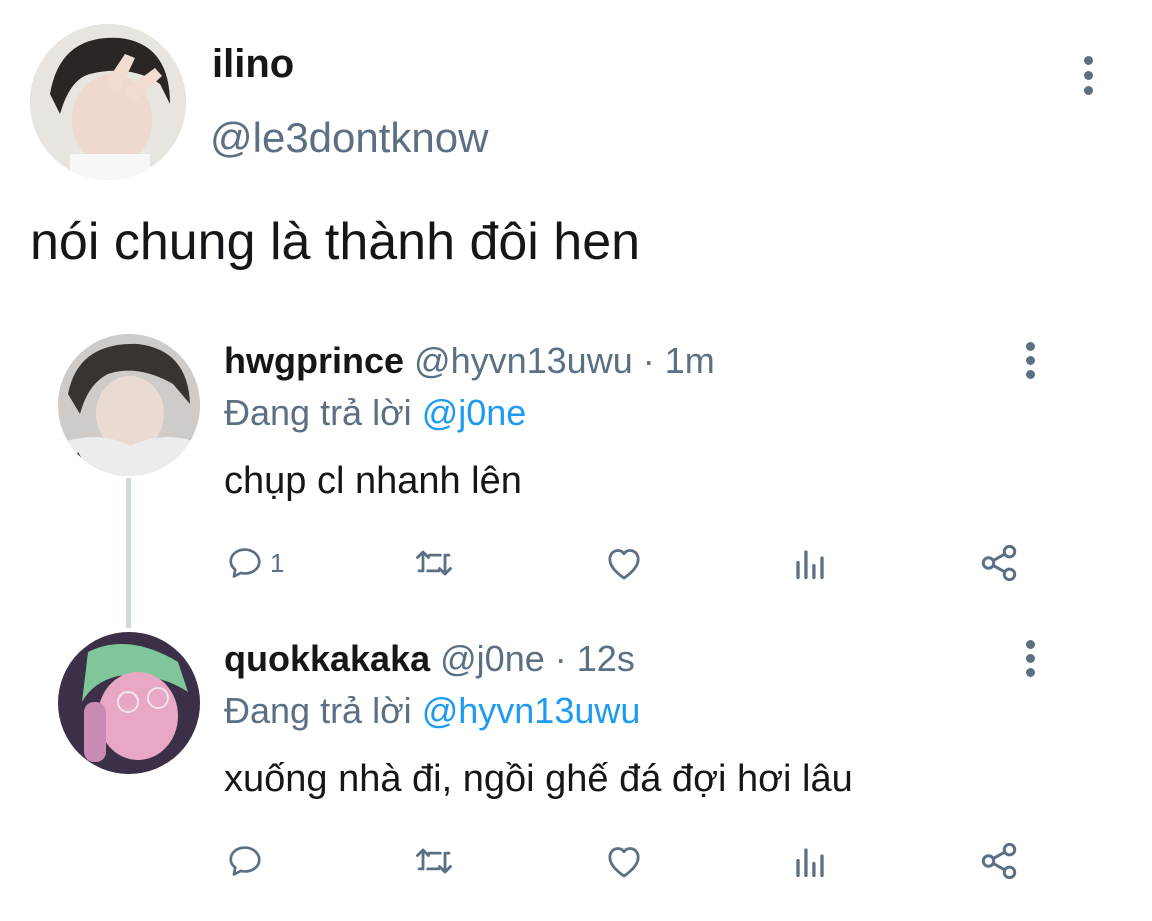 The height and width of the screenshot is (921, 1152). I want to click on reply-button, so click(248, 861).